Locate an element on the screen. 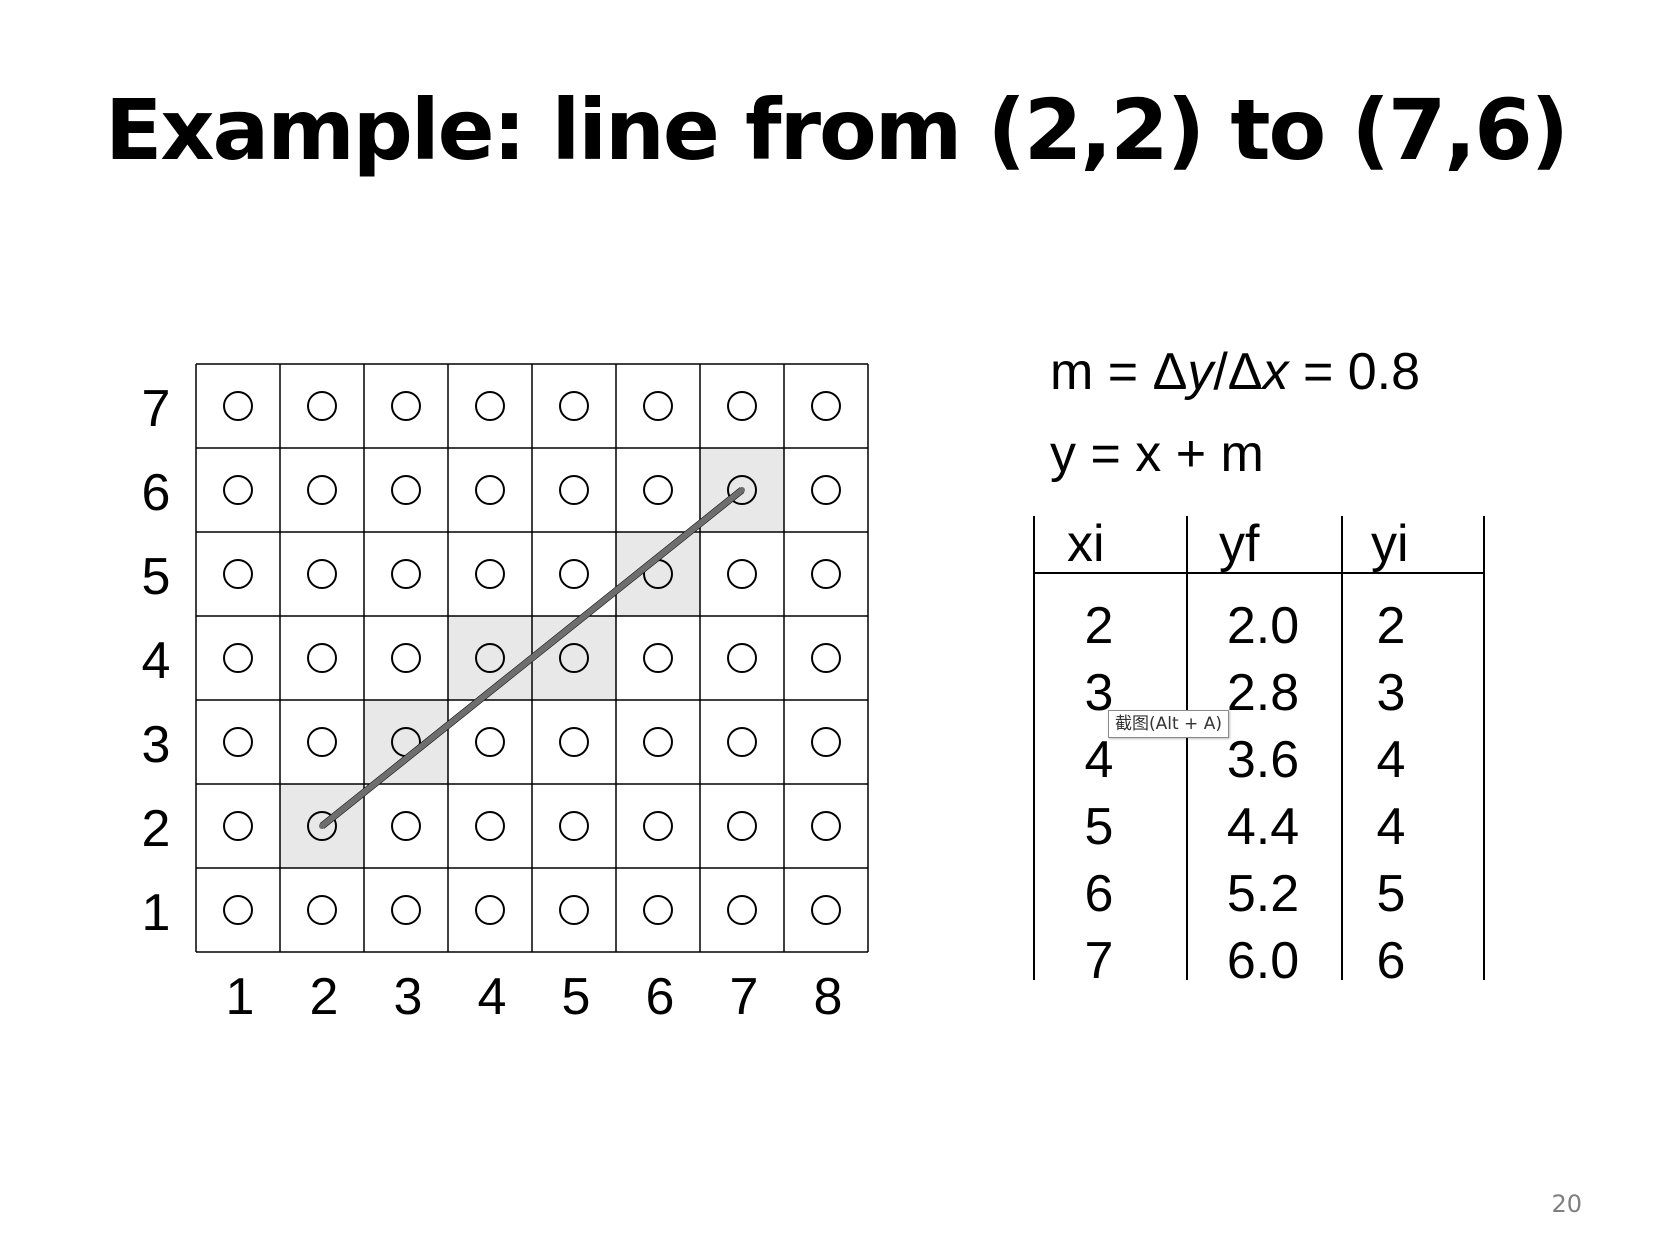  y-axis-label: 2 is located at coordinates (156, 829).